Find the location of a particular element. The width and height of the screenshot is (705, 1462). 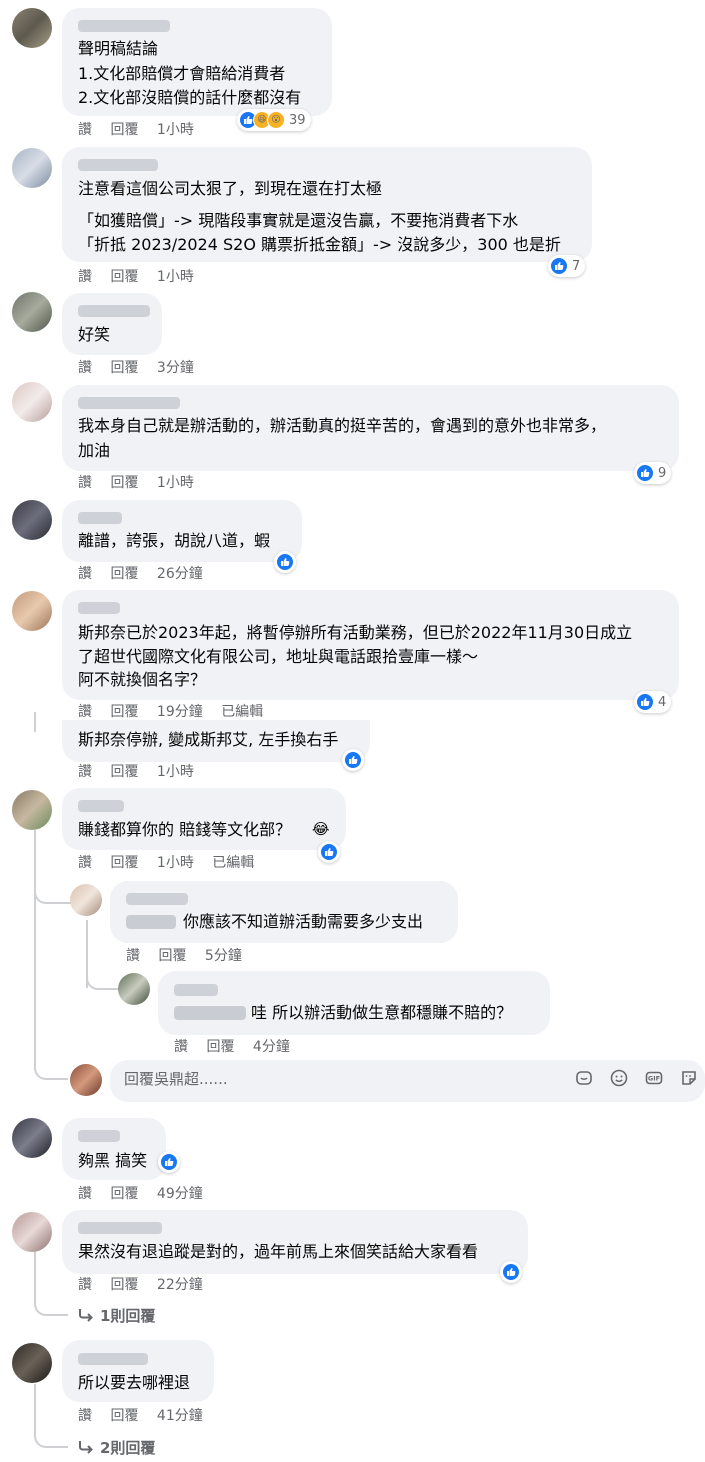

comment-bubble is located at coordinates (112, 324).